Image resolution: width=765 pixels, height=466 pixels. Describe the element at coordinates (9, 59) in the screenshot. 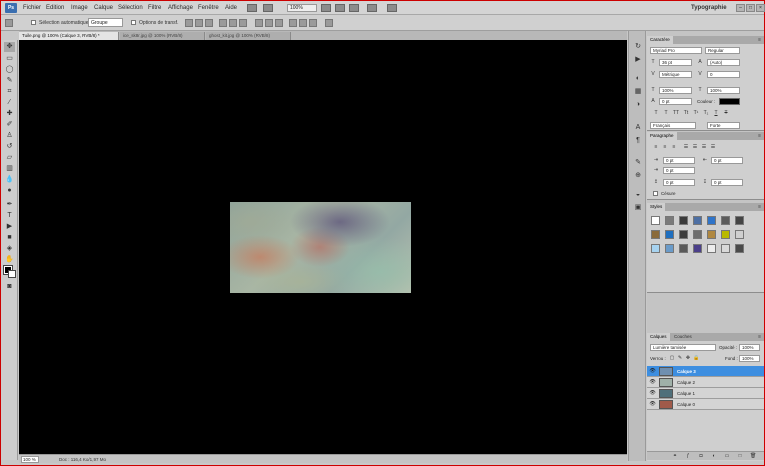

I see `marquee-tool-icon: ▭` at that location.